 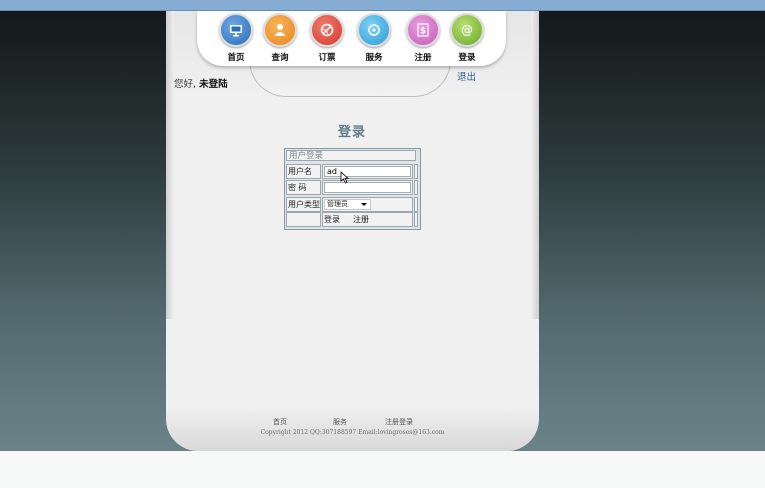 What do you see at coordinates (170, 165) in the screenshot?
I see `panel-left-edge` at bounding box center [170, 165].